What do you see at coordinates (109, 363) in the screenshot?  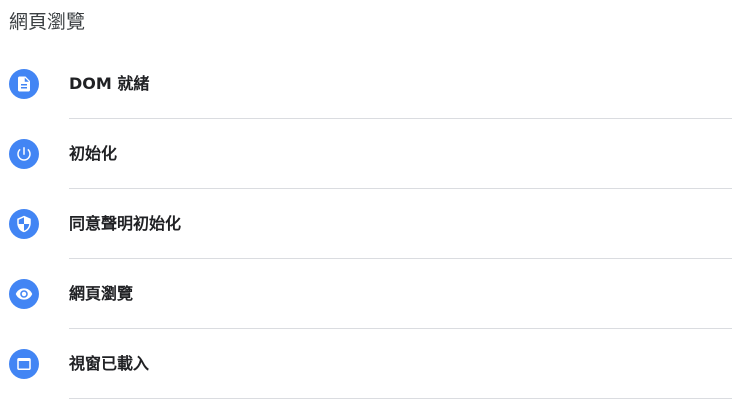 I see `list-item-label: 視窗已載入` at bounding box center [109, 363].